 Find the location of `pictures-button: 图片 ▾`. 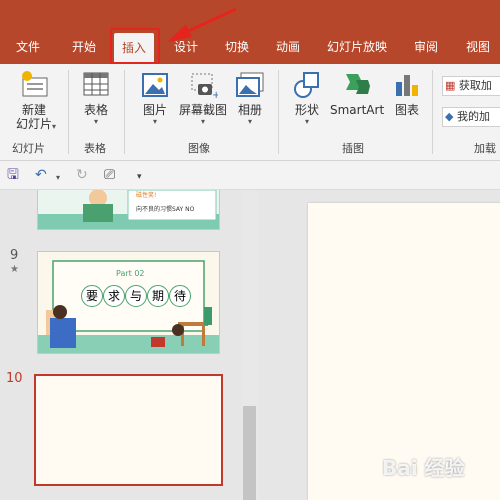

pictures-button: 图片 ▾ is located at coordinates (155, 98).